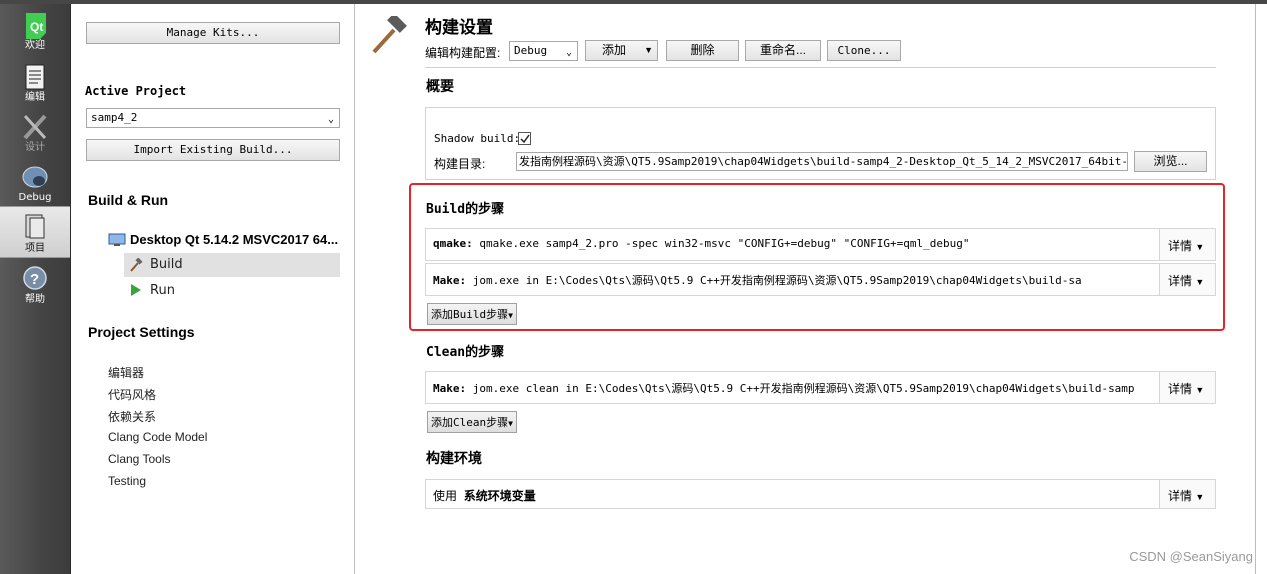 The width and height of the screenshot is (1267, 574). What do you see at coordinates (157, 437) in the screenshot?
I see `settings-clang-code-model: Clang Code Model` at bounding box center [157, 437].